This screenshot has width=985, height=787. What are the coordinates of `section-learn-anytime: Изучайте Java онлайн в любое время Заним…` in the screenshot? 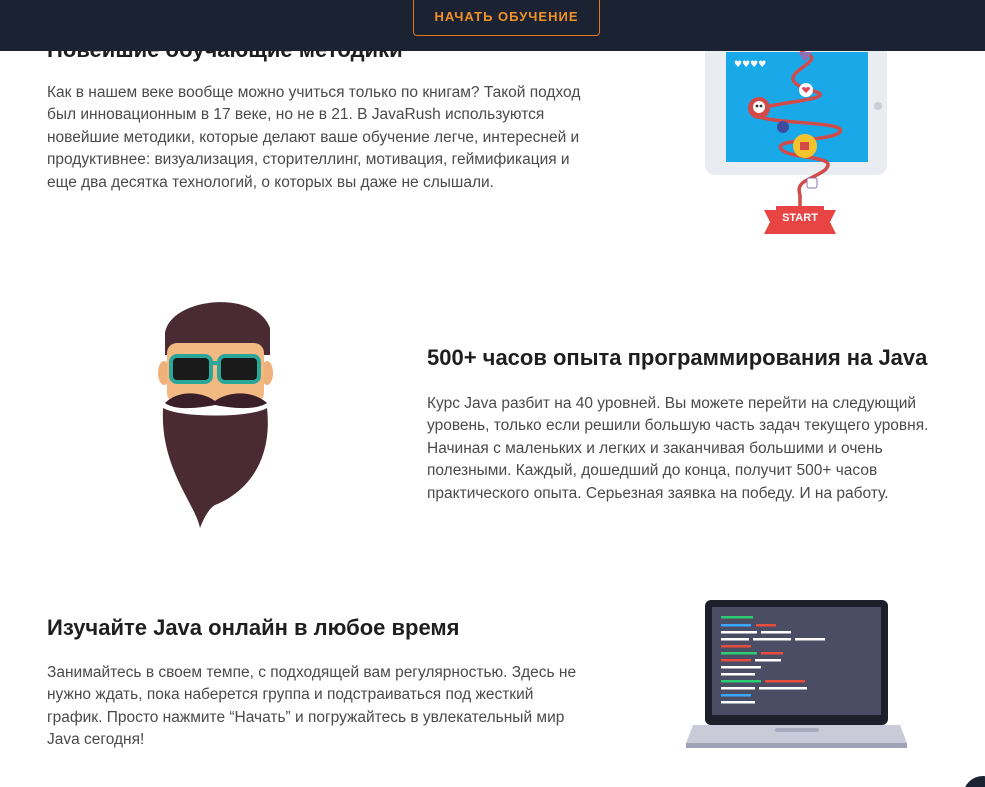 It's located at (319, 683).